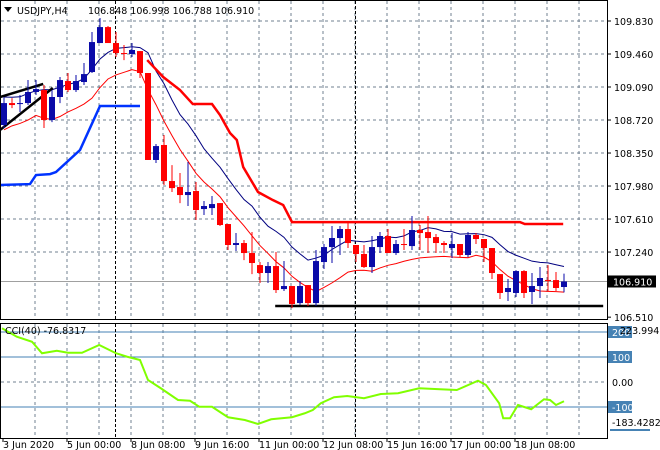  I want to click on cci-level-label: 100, so click(621, 358).